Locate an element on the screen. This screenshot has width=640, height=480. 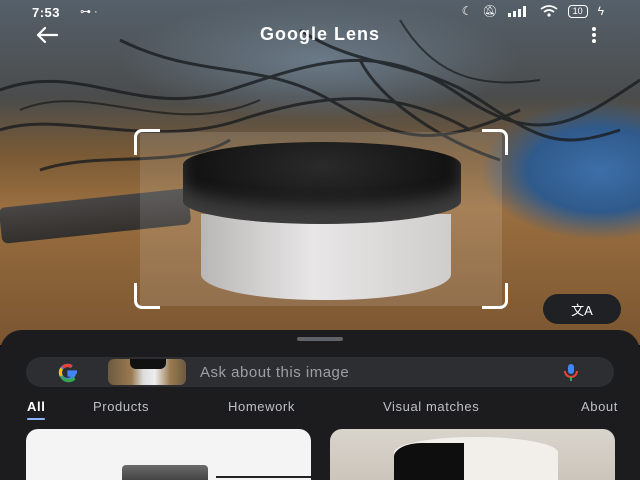
translate-icon: 文A is located at coordinates (582, 310).